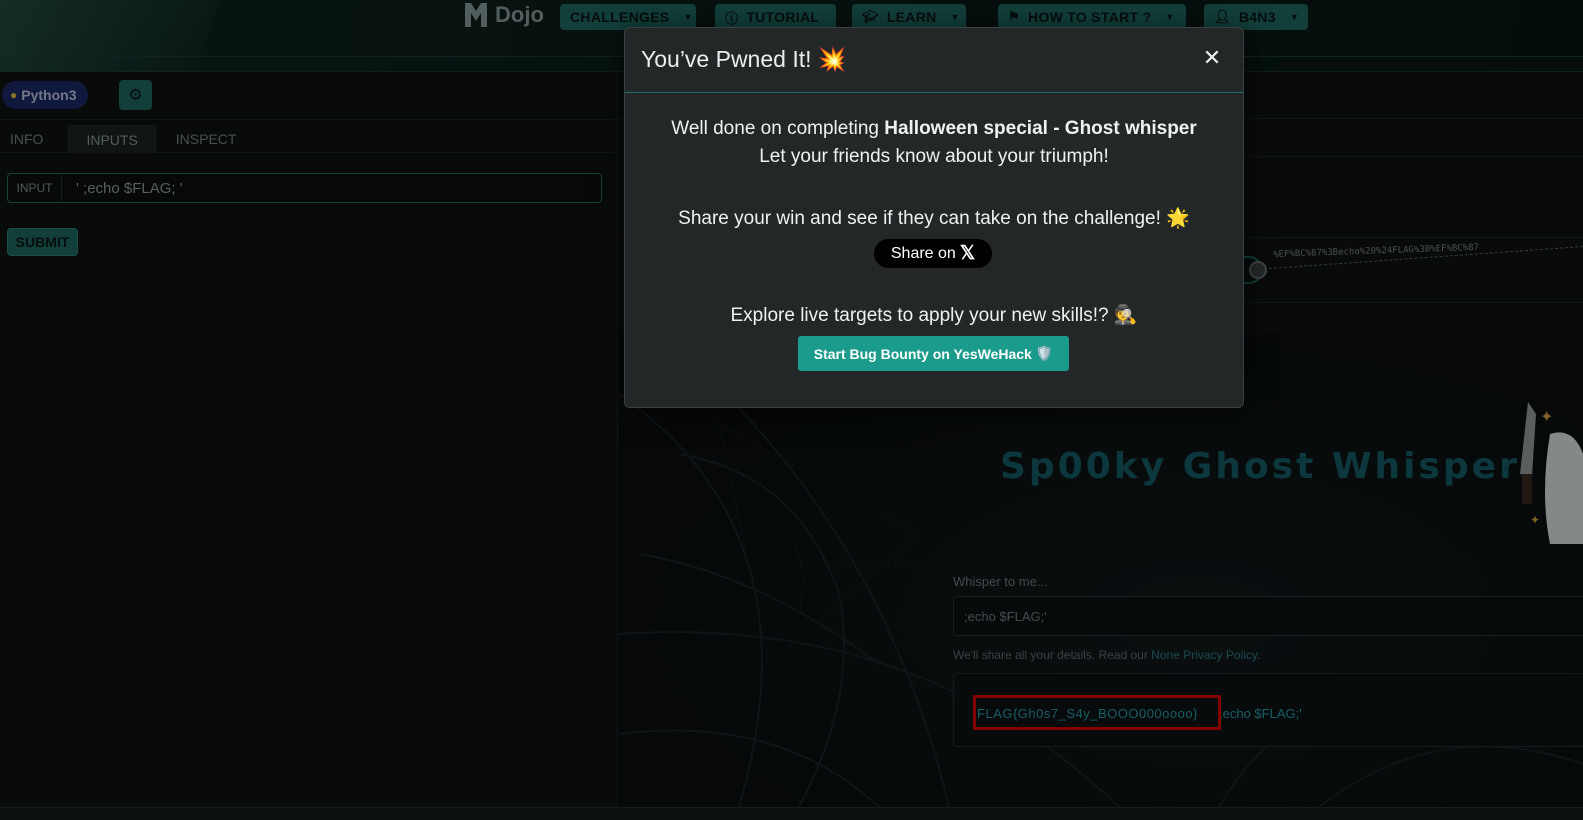  What do you see at coordinates (1212, 58) in the screenshot?
I see `close-icon: ✕` at bounding box center [1212, 58].